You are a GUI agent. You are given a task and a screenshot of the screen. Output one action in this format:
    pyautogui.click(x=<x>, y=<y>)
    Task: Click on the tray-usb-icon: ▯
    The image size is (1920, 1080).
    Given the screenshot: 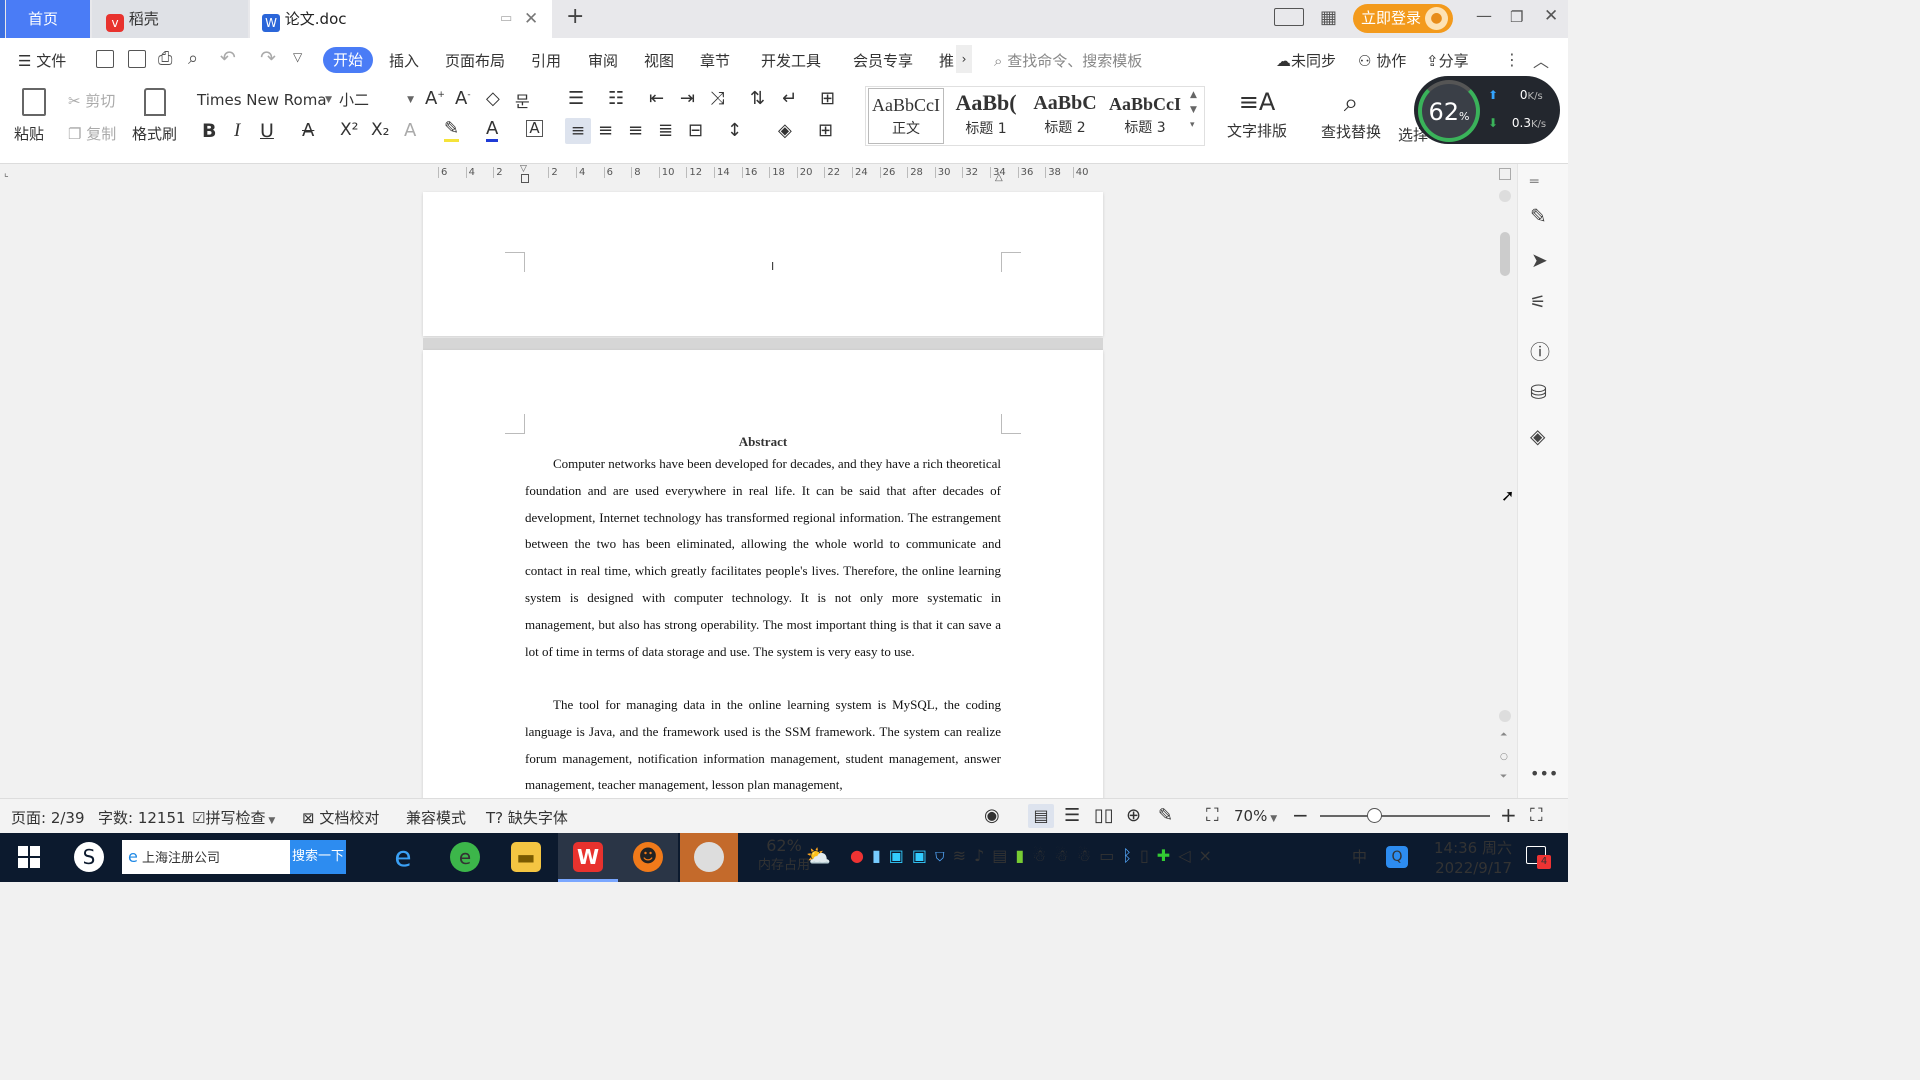 What is the action you would take?
    pyautogui.click(x=1148, y=855)
    